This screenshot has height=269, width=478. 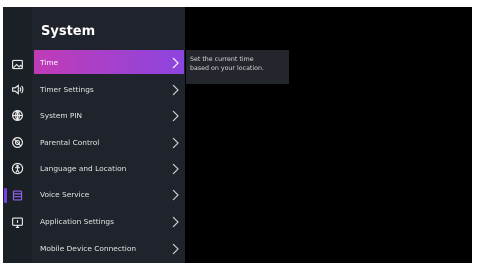 I want to click on menu-item-voice-service: Voice Service, so click(x=109, y=194).